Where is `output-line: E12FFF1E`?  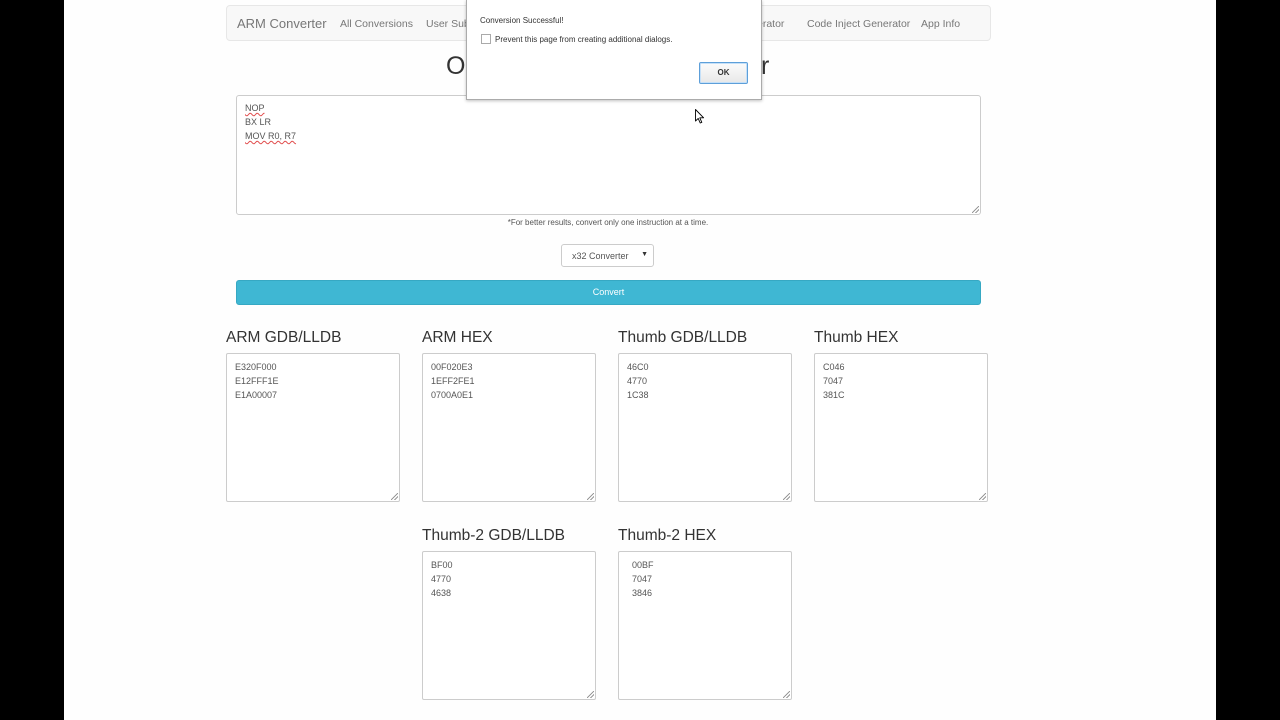
output-line: E12FFF1E is located at coordinates (257, 381).